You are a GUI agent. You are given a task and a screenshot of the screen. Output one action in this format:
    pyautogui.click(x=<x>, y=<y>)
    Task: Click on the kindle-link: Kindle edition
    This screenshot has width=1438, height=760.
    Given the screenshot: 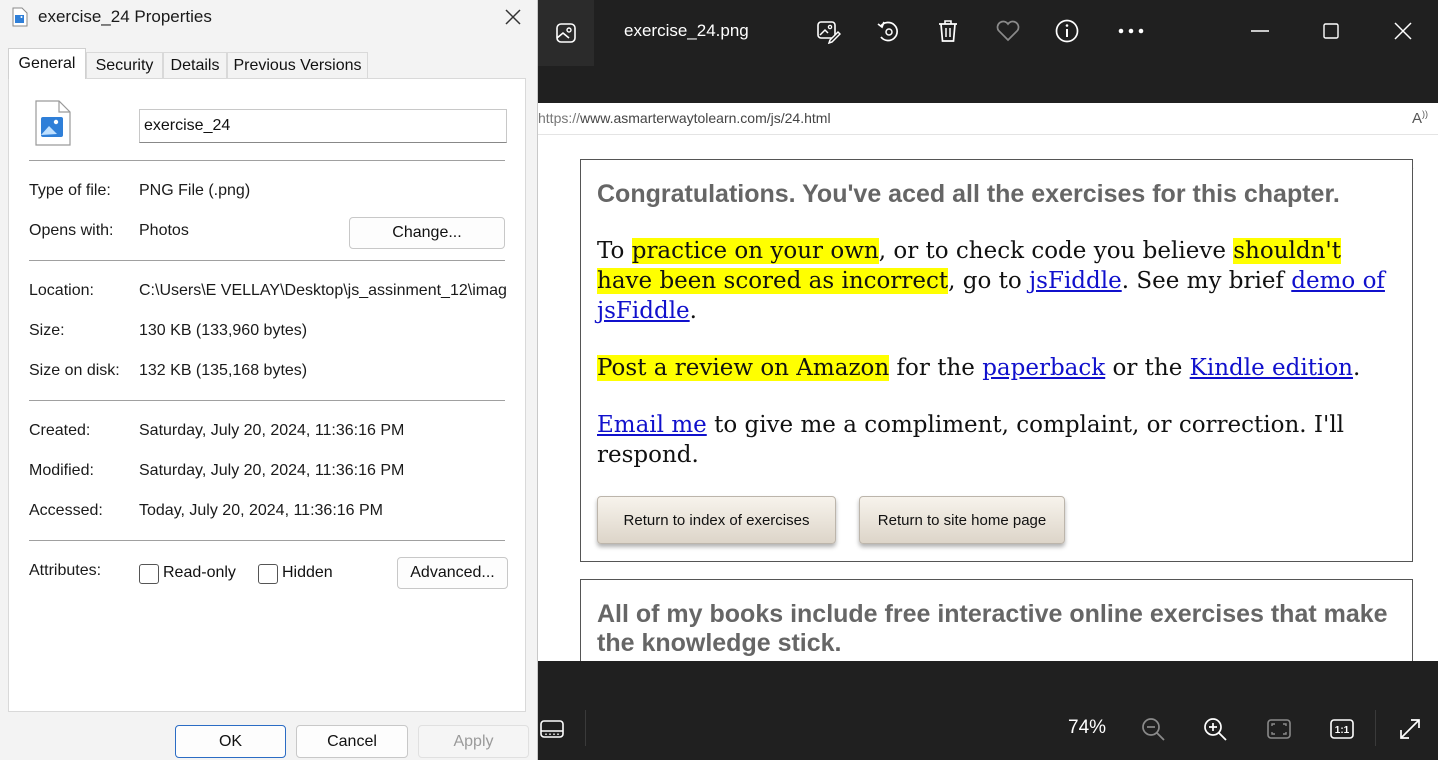 What is the action you would take?
    pyautogui.click(x=1271, y=368)
    